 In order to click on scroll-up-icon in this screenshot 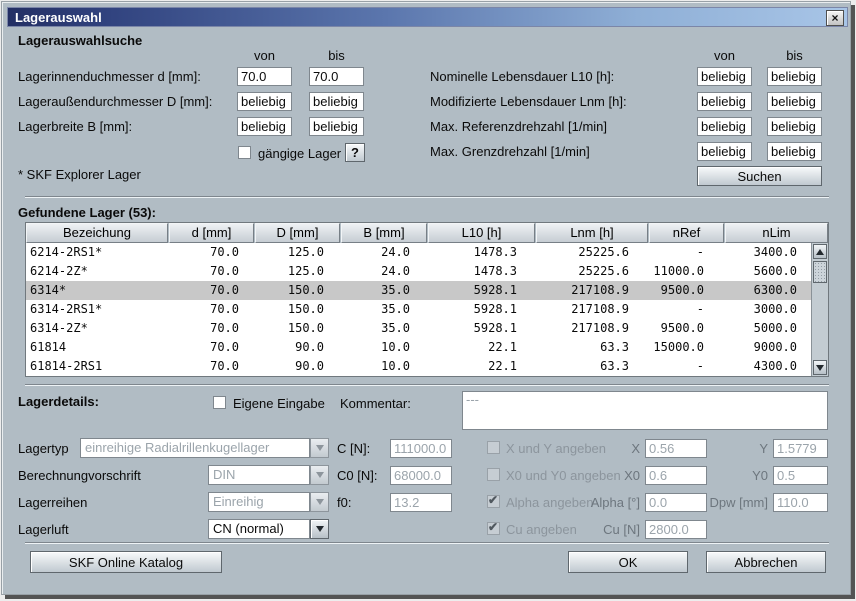, I will do `click(820, 251)`.